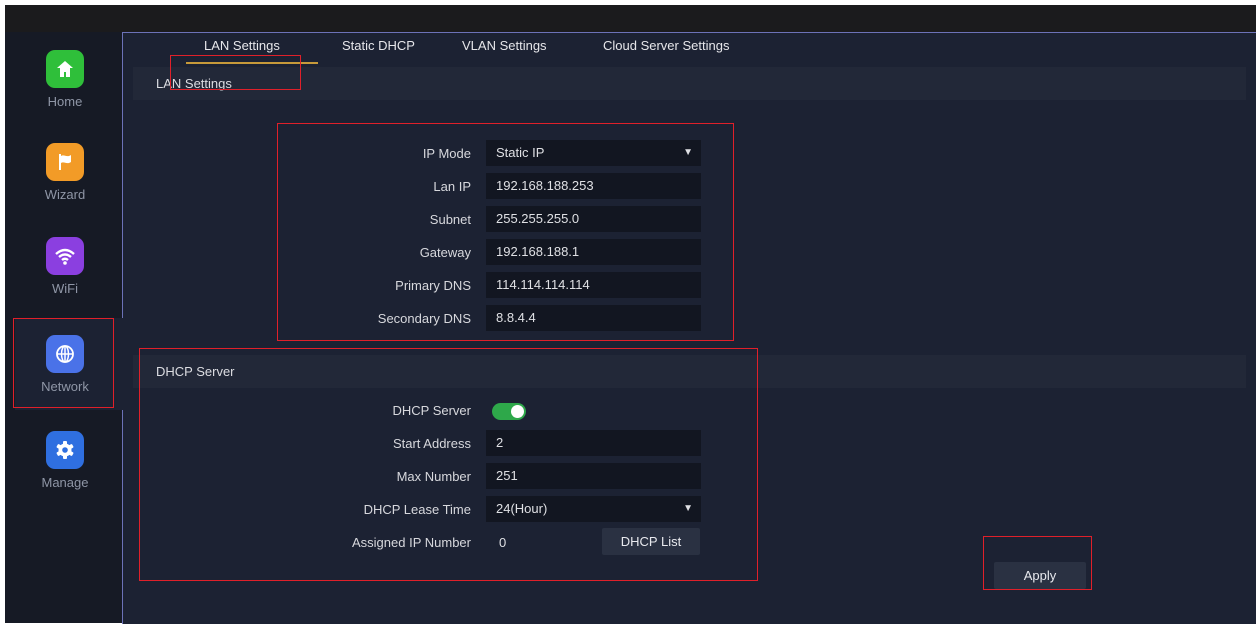 This screenshot has width=1256, height=624. I want to click on nav-label-wizard: Wizard, so click(65, 194).